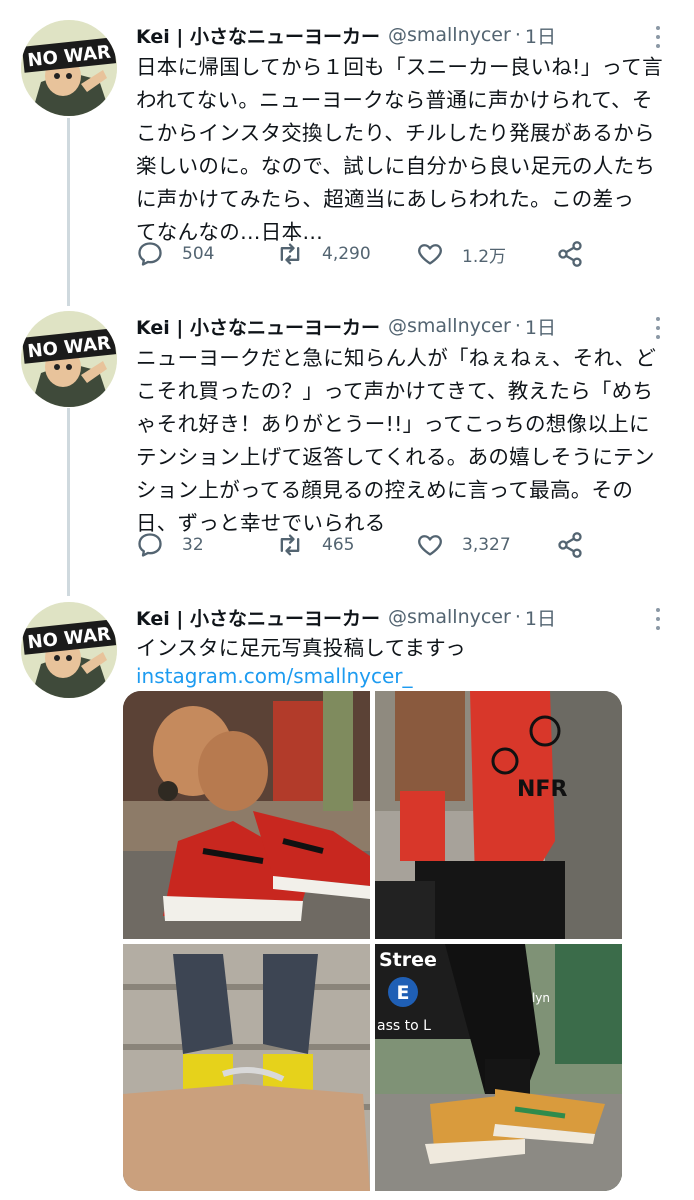 Image resolution: width=694 pixels, height=1200 pixels. I want to click on retweet-count: 4,290, so click(346, 254).